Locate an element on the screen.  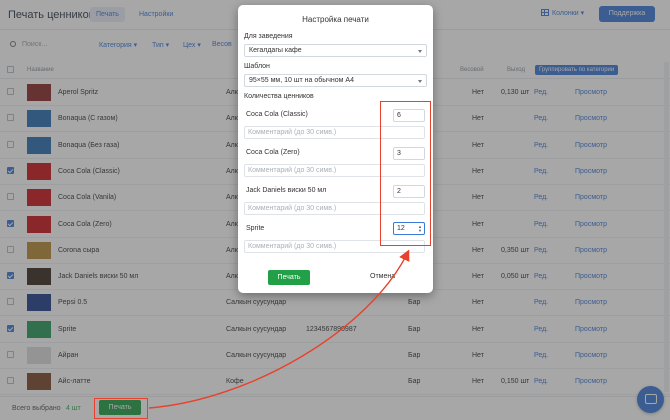
item-name: Sprite is located at coordinates (255, 228).